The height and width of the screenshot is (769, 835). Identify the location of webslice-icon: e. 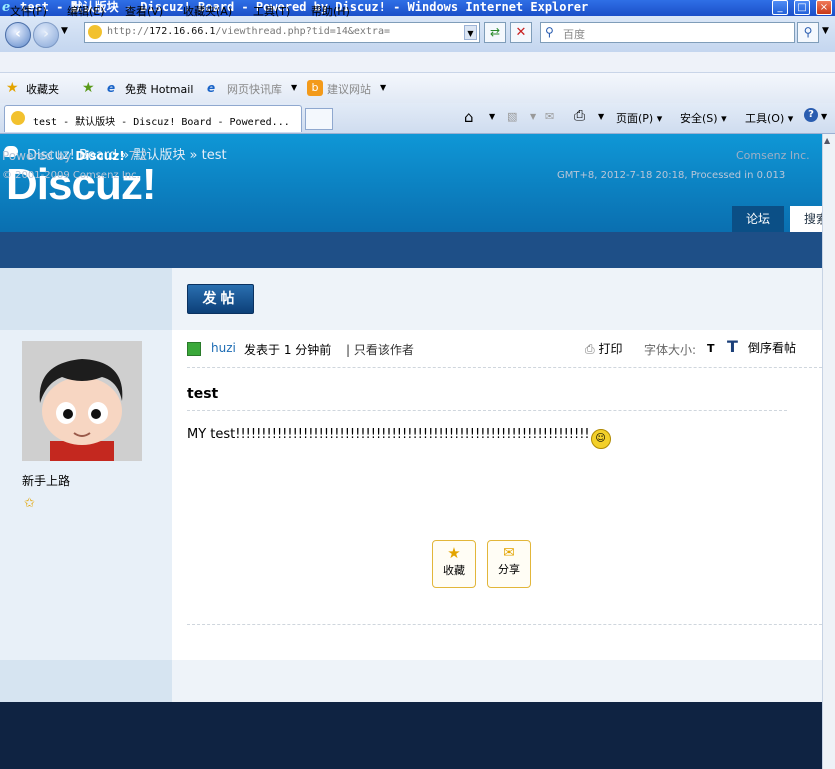
(211, 88).